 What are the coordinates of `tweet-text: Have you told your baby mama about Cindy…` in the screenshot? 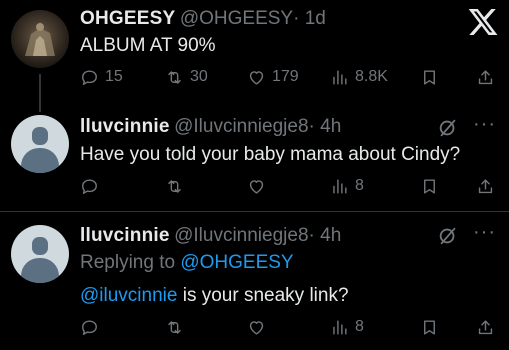 It's located at (270, 154).